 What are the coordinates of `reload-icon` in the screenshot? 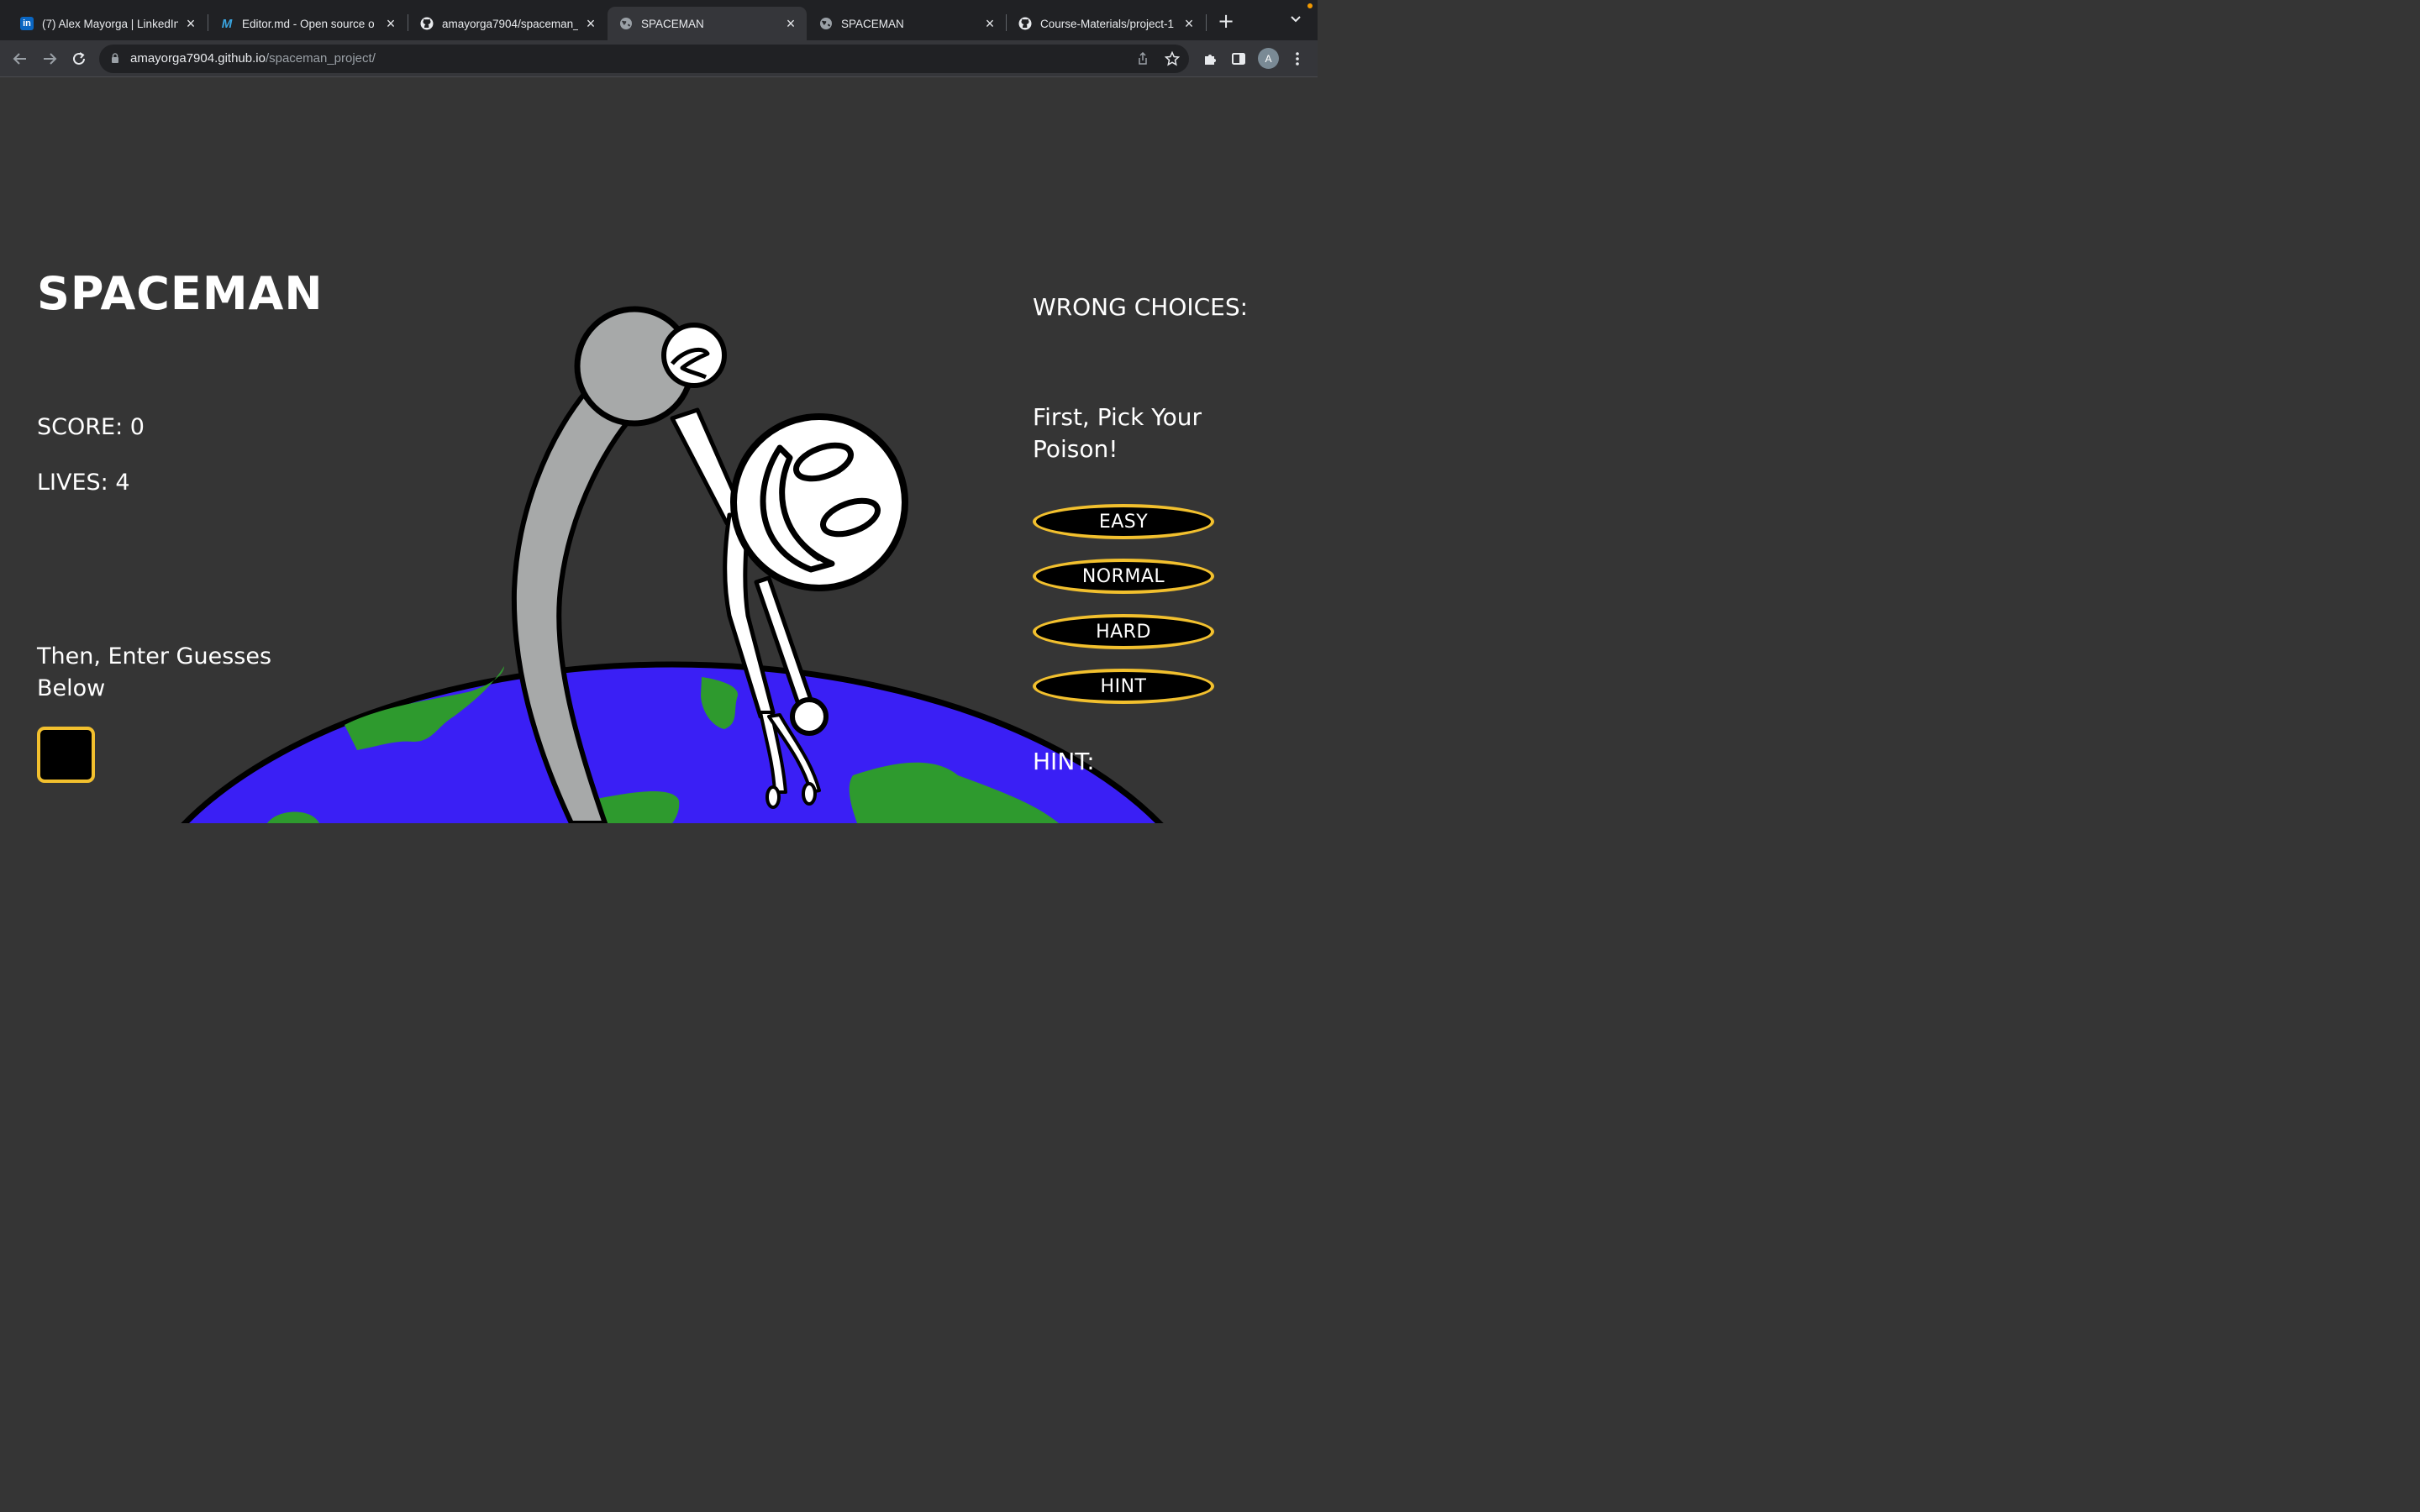 It's located at (79, 58).